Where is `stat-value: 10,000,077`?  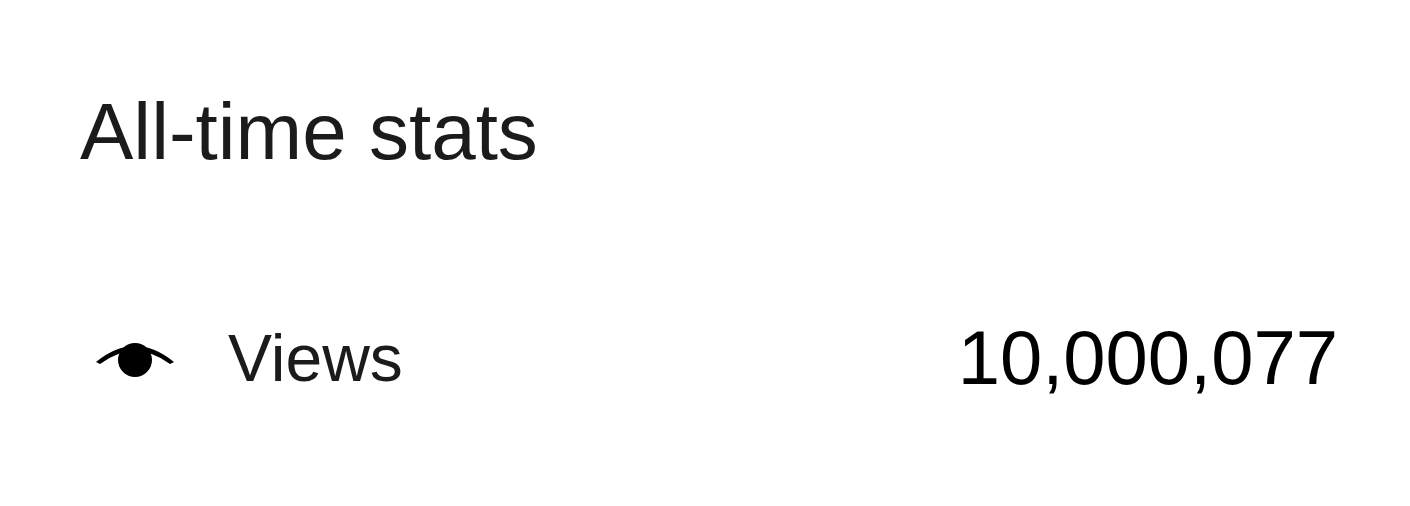 stat-value: 10,000,077 is located at coordinates (1147, 358).